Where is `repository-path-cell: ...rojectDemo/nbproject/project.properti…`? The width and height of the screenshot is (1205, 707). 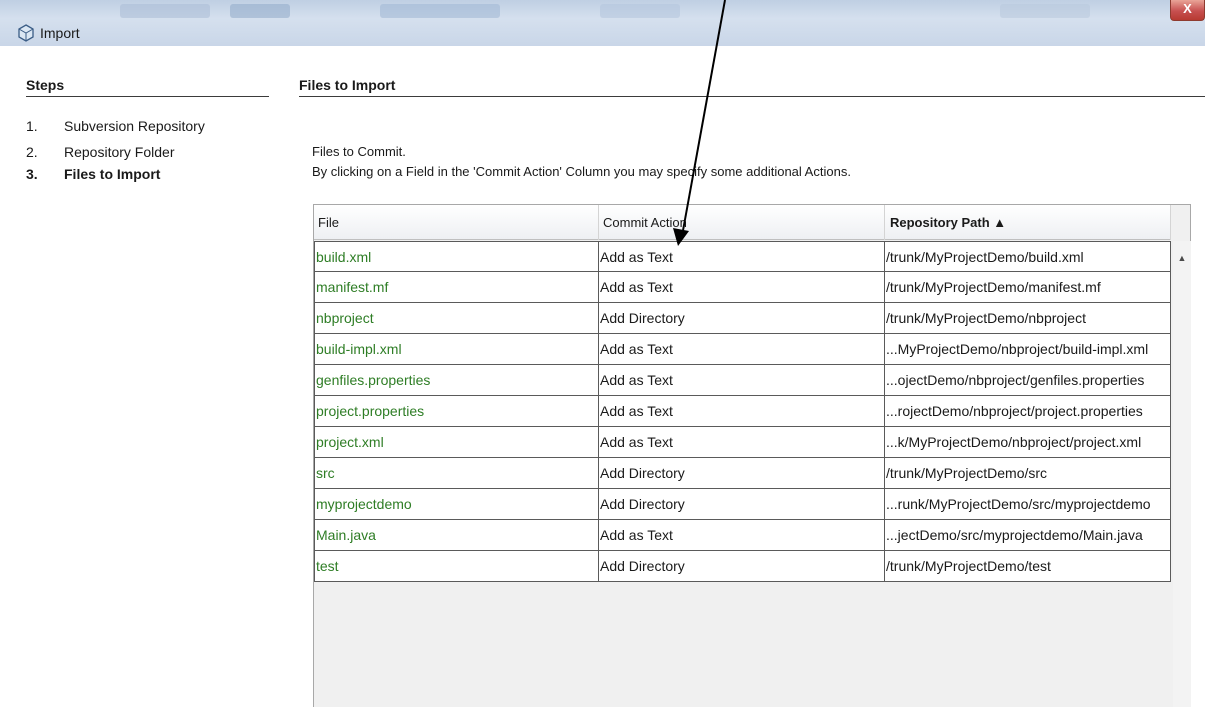
repository-path-cell: ...rojectDemo/nbproject/project.properti… is located at coordinates (1028, 411).